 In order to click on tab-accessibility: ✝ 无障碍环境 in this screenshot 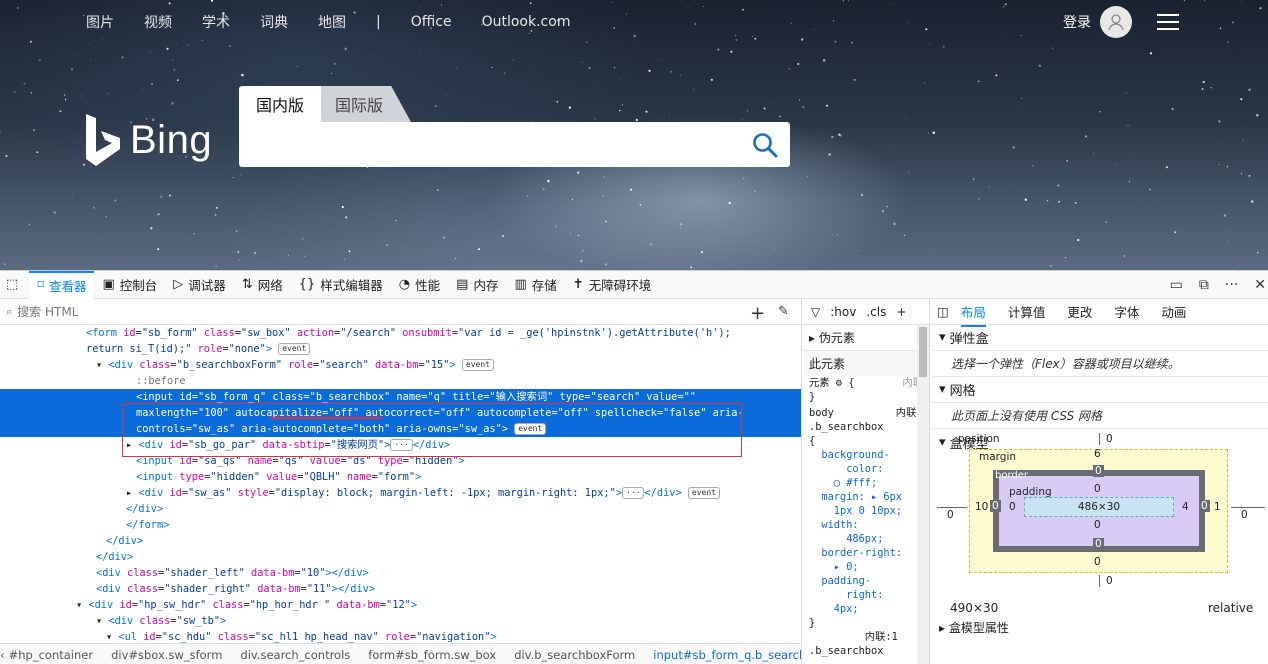, I will do `click(612, 285)`.